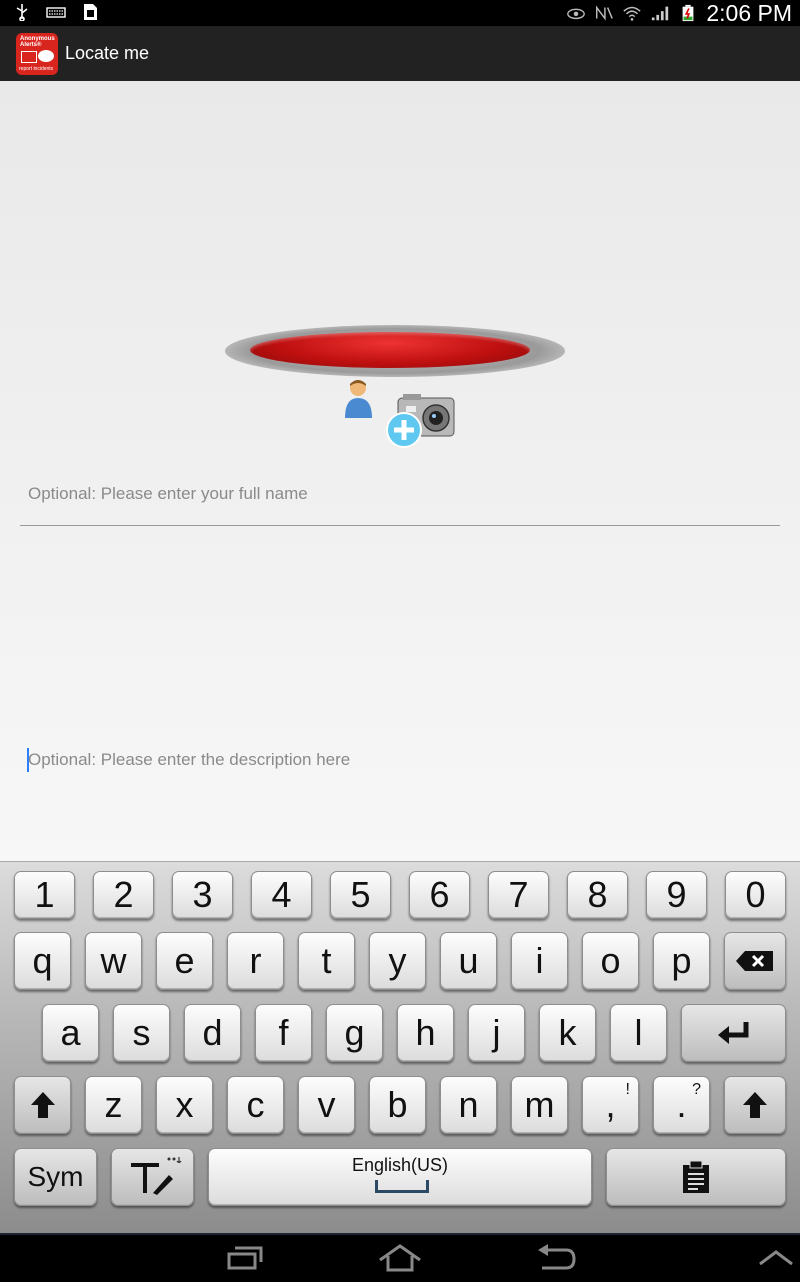 The width and height of the screenshot is (800, 1282). I want to click on nfc-icon, so click(605, 13).